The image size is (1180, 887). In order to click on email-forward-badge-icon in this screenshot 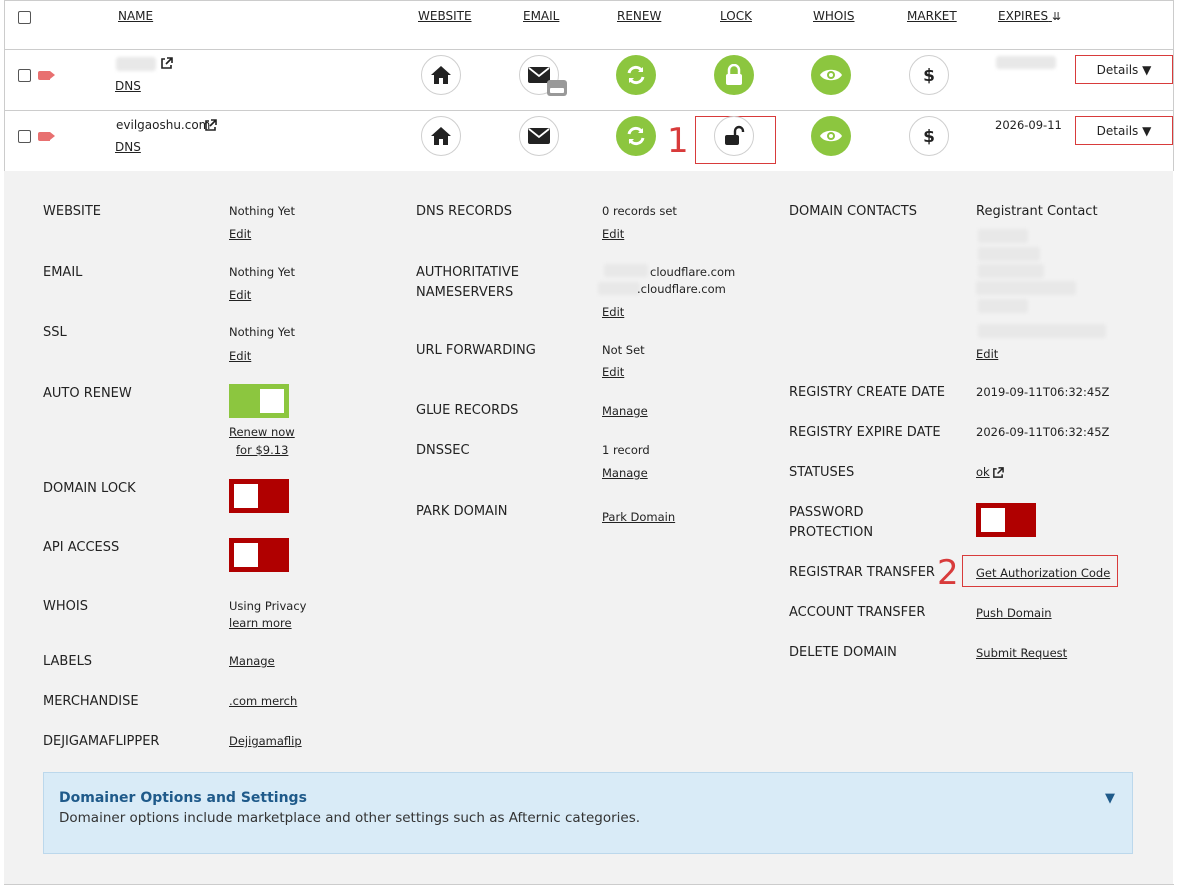, I will do `click(557, 88)`.